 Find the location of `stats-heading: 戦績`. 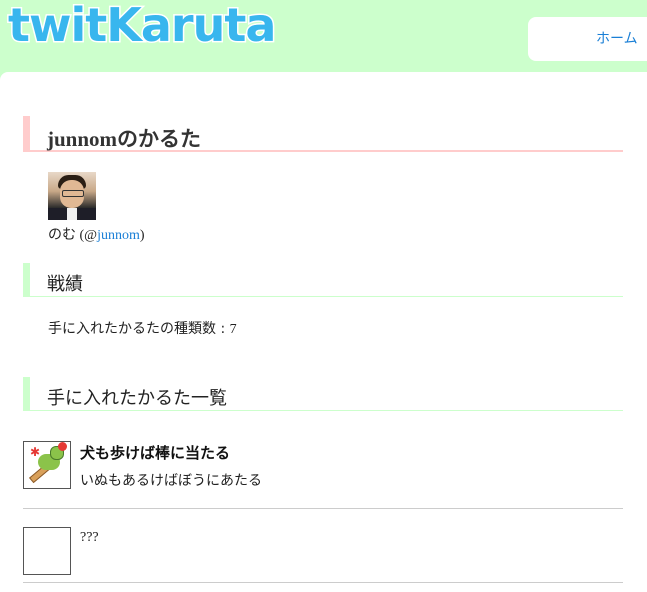

stats-heading: 戦績 is located at coordinates (65, 284).